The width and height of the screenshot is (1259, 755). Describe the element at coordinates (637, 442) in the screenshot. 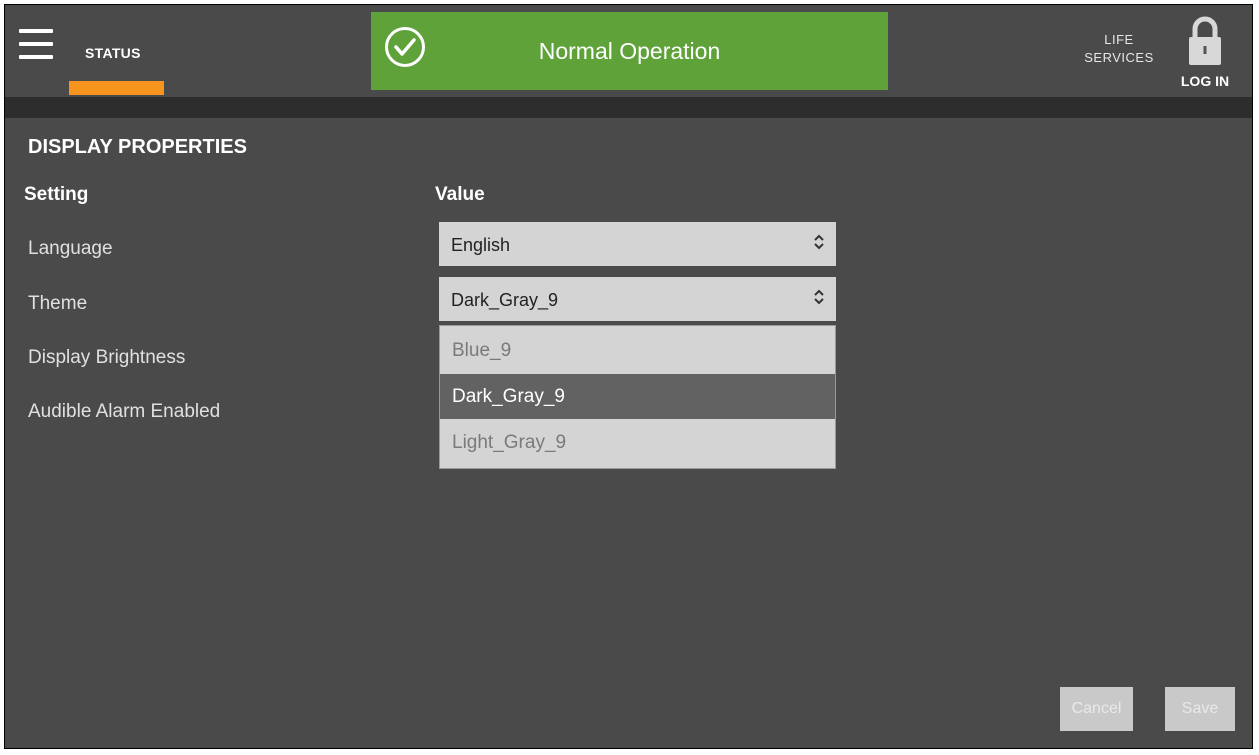

I see `theme-option-light-gray: Light_Gray_9` at that location.